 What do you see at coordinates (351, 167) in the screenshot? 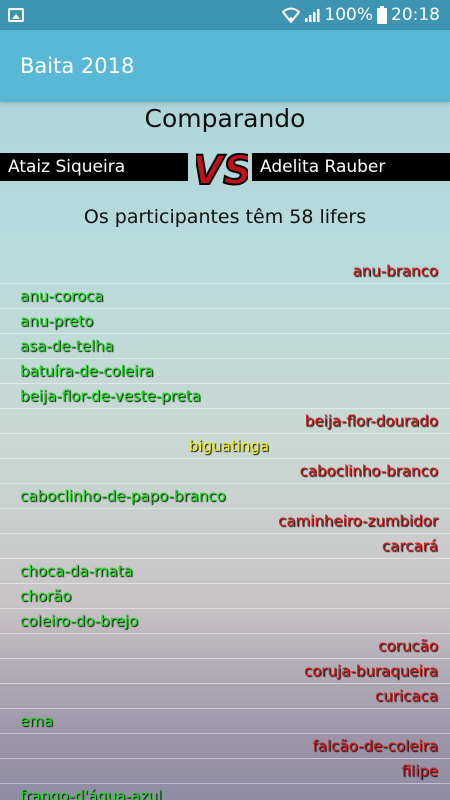
I see `right-participant-name: Adelita Rauber` at bounding box center [351, 167].